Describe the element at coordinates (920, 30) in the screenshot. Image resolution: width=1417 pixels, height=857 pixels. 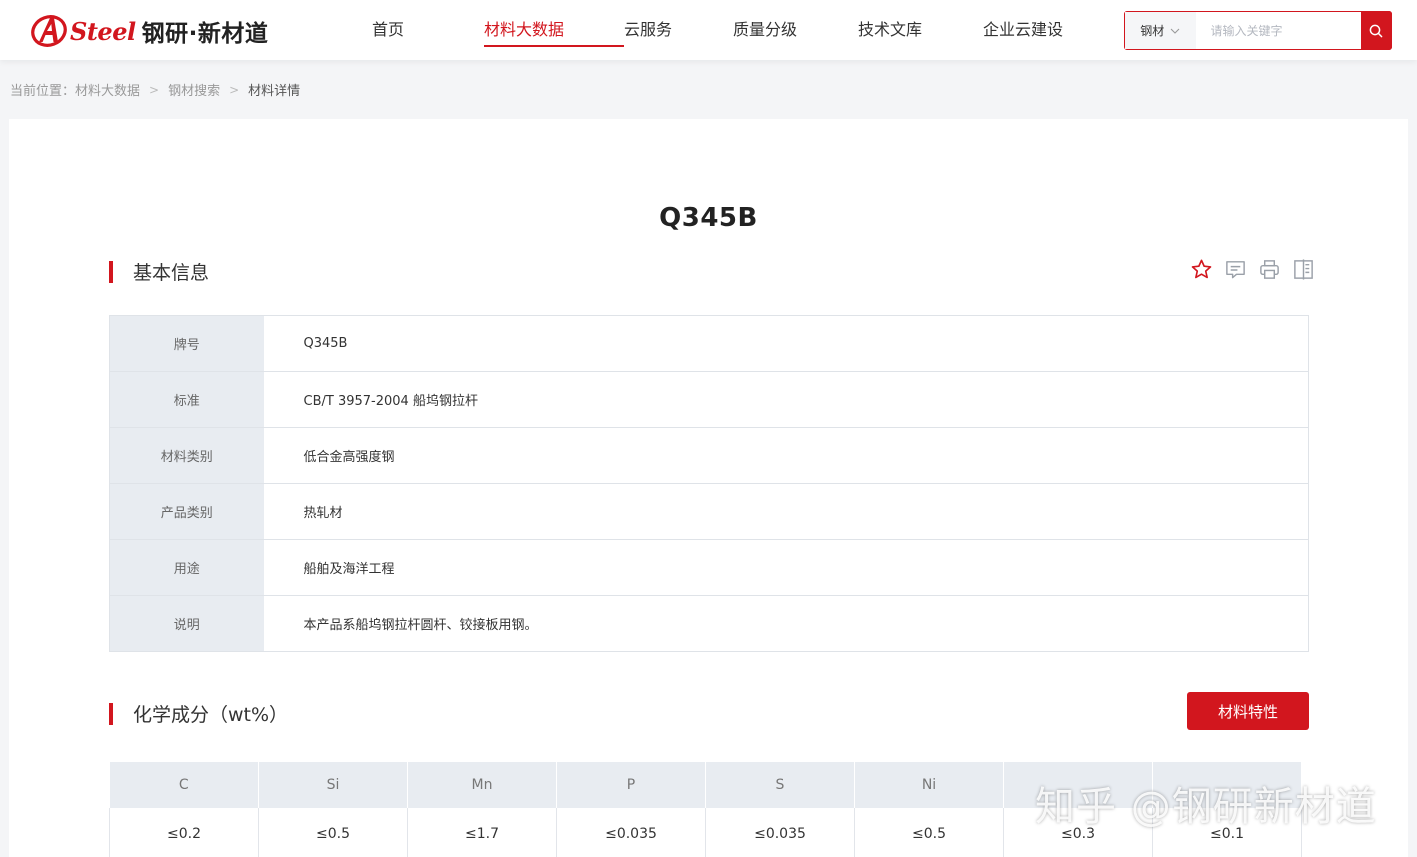
I see `nav-tech-library: 技术文库` at that location.